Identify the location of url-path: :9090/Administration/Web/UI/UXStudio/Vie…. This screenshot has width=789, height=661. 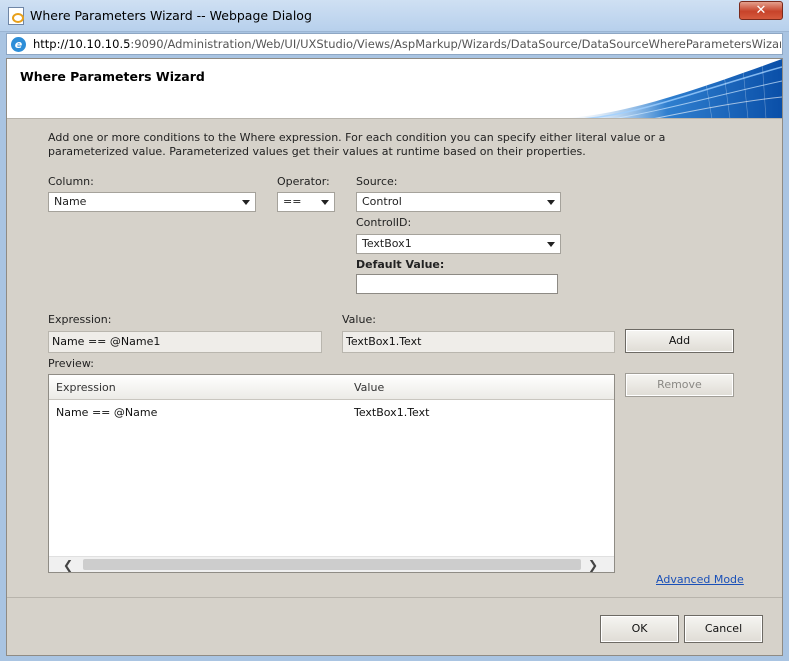
(455, 44).